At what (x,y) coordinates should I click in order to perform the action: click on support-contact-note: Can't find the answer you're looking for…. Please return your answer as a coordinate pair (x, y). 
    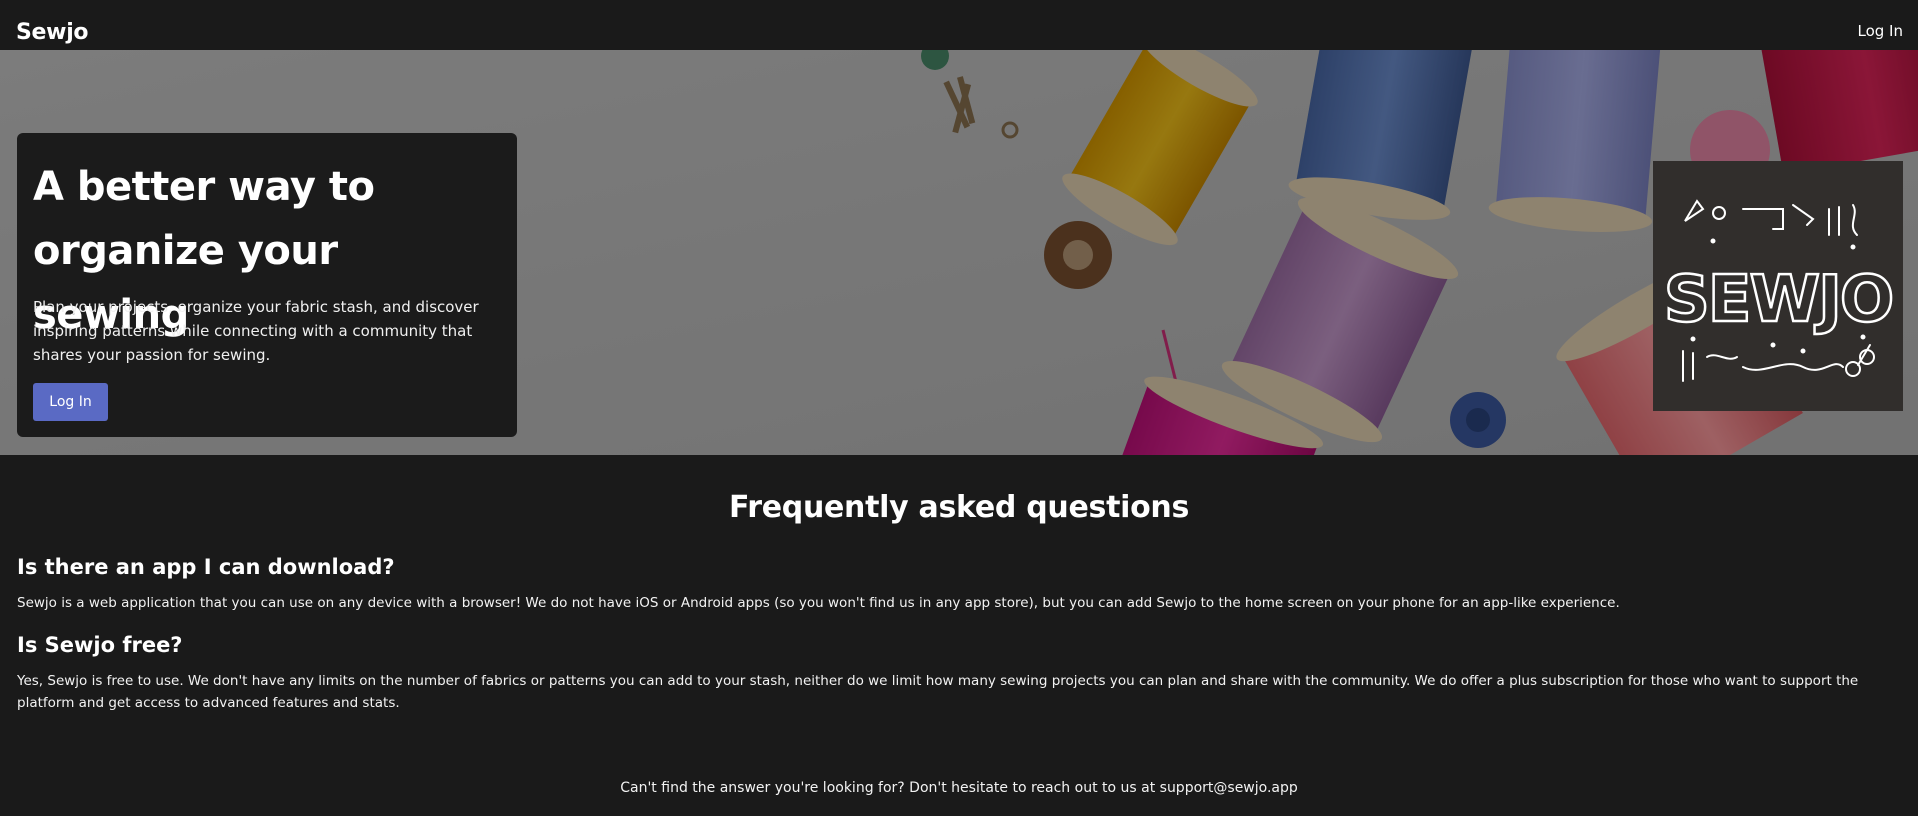
    Looking at the image, I should click on (959, 788).